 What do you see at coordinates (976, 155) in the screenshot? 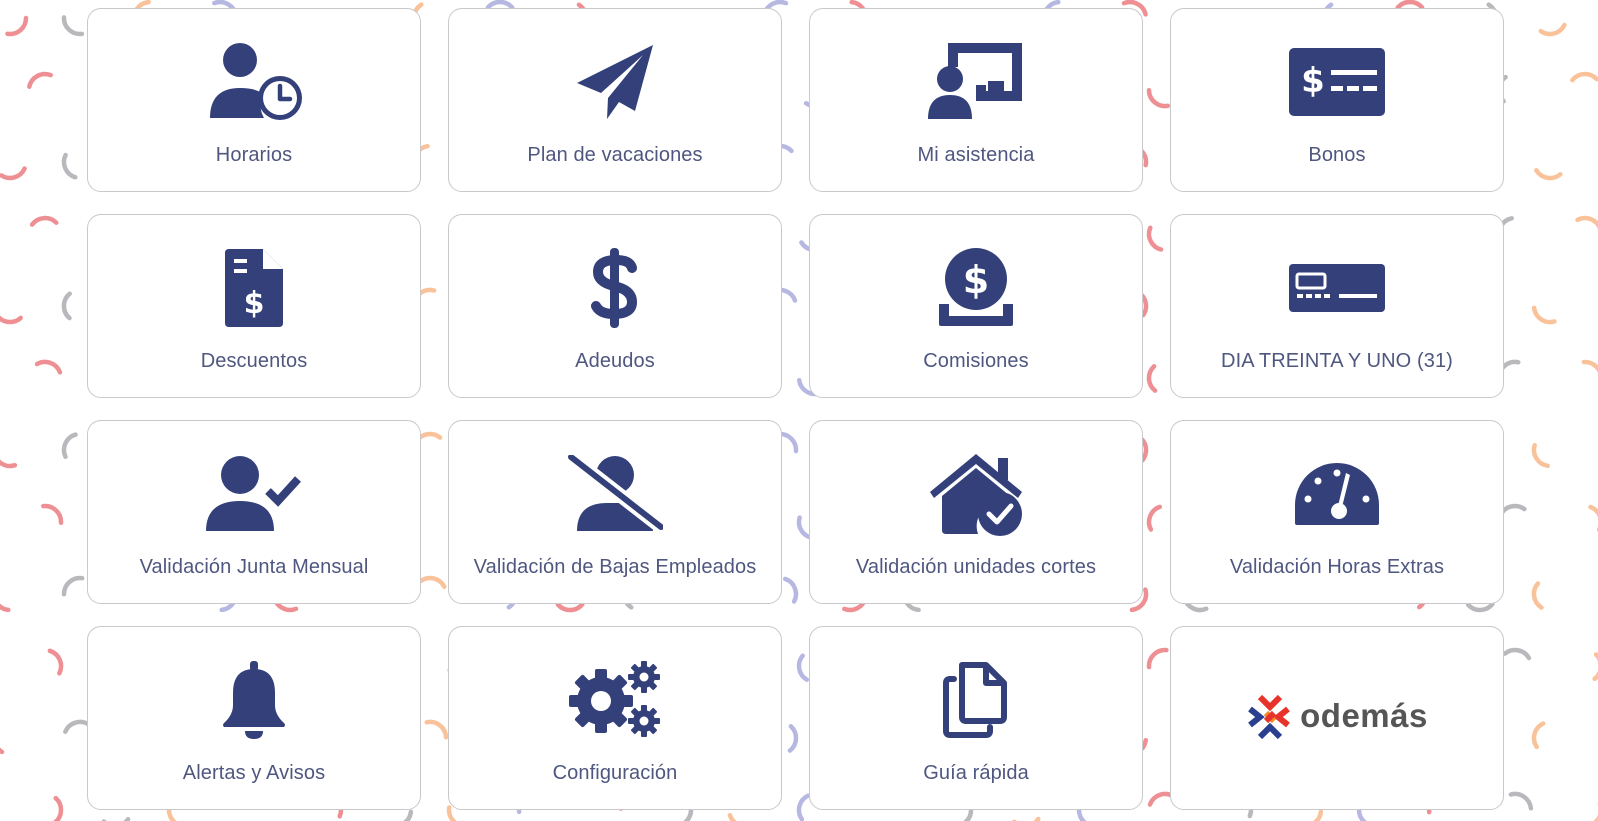
I see `tile-label: Mi asistencia` at bounding box center [976, 155].